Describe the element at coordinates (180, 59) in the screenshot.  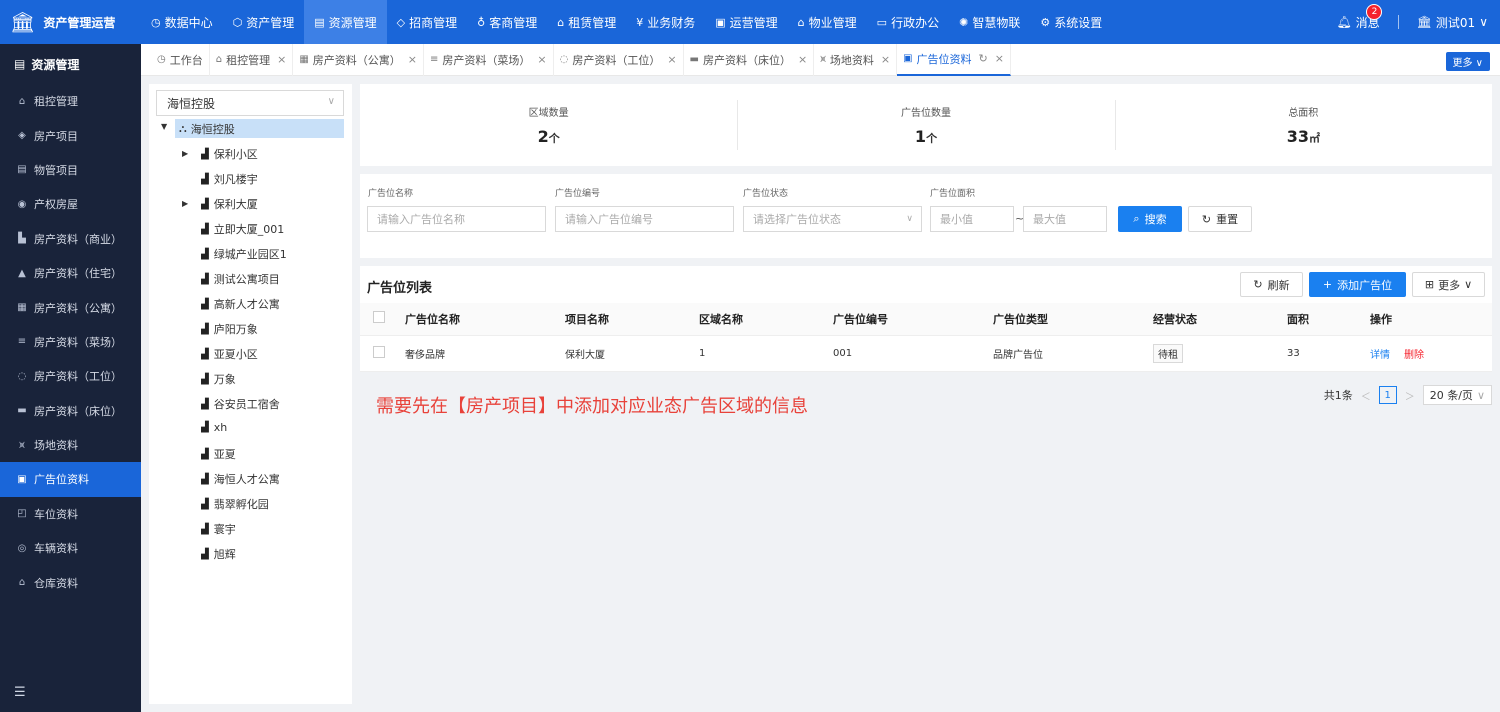
I see `tab-0: ◷ 工作台` at that location.